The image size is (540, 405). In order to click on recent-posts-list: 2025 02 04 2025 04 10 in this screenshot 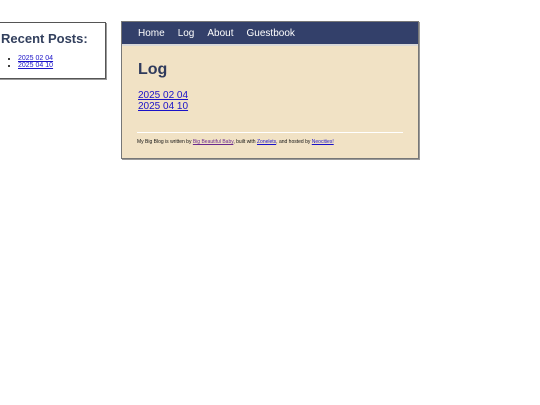, I will do `click(29, 62)`.